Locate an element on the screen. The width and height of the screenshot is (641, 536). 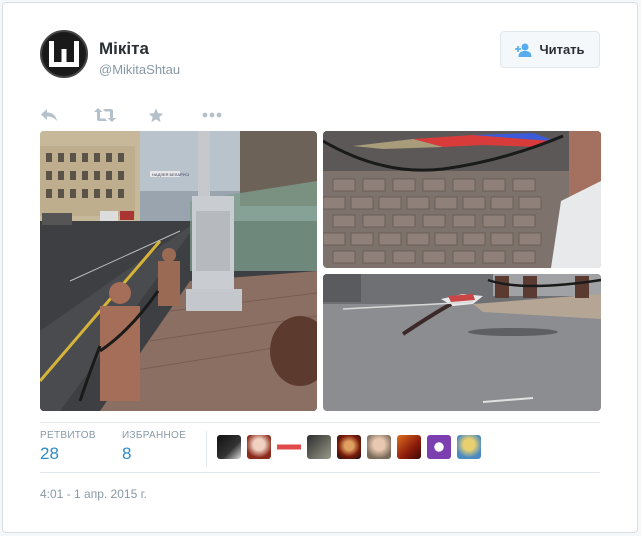
favorites-count: 8 is located at coordinates (127, 453).